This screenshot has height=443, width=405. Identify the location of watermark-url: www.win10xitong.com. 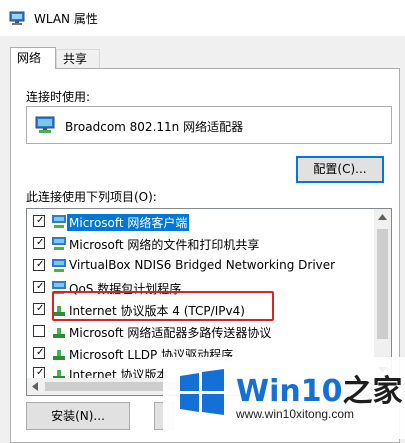
(295, 414).